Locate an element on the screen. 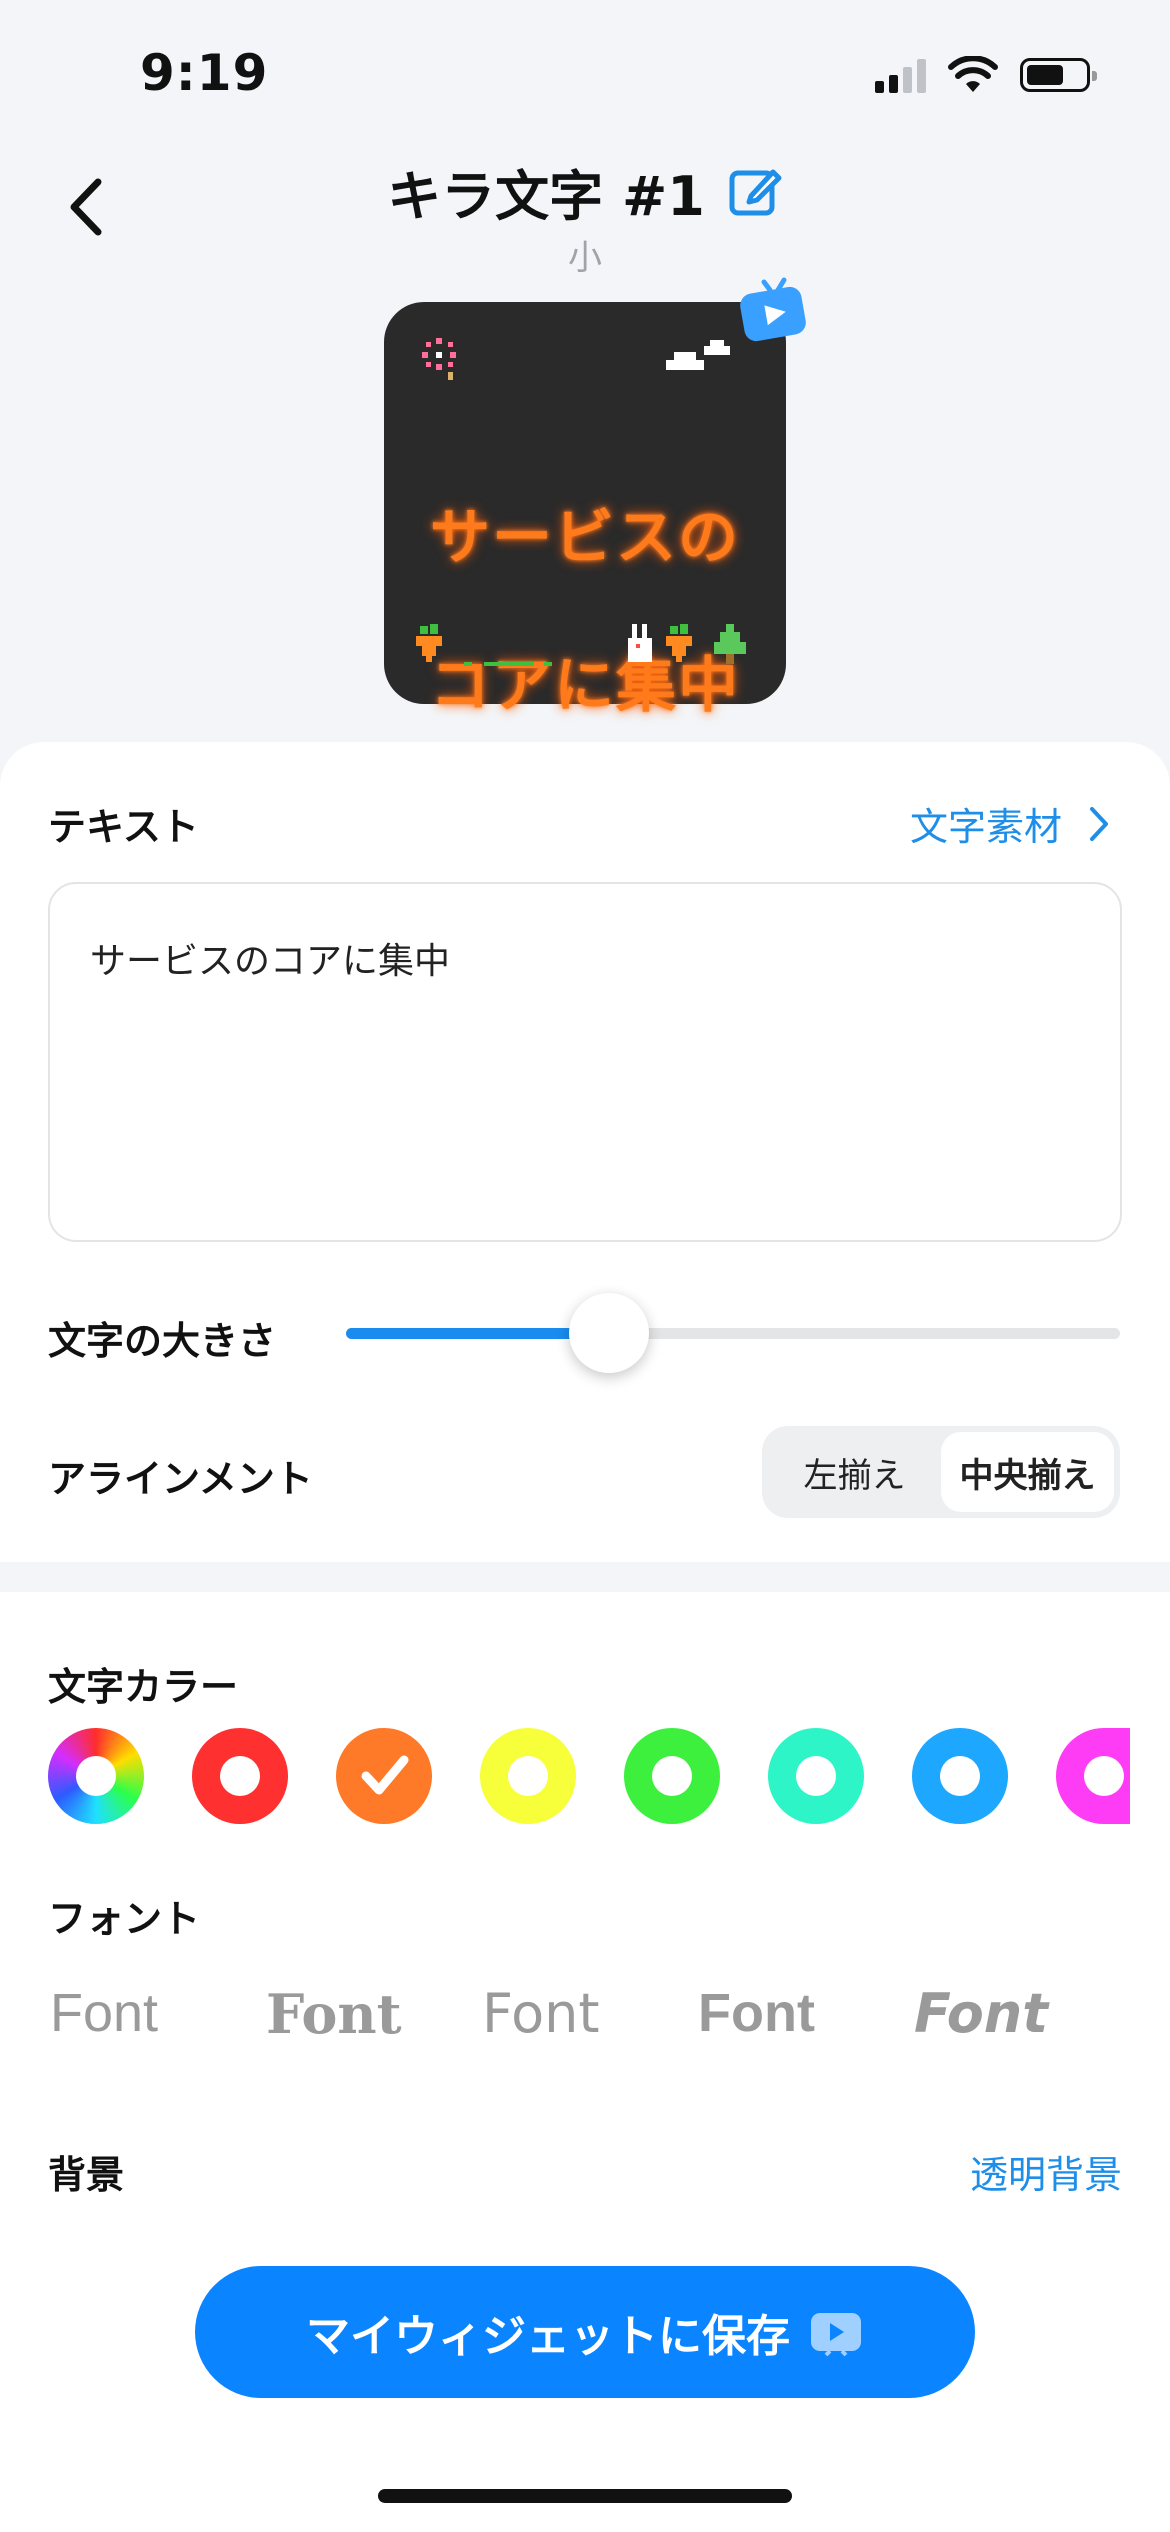  teal-color-swatch is located at coordinates (816, 1776).